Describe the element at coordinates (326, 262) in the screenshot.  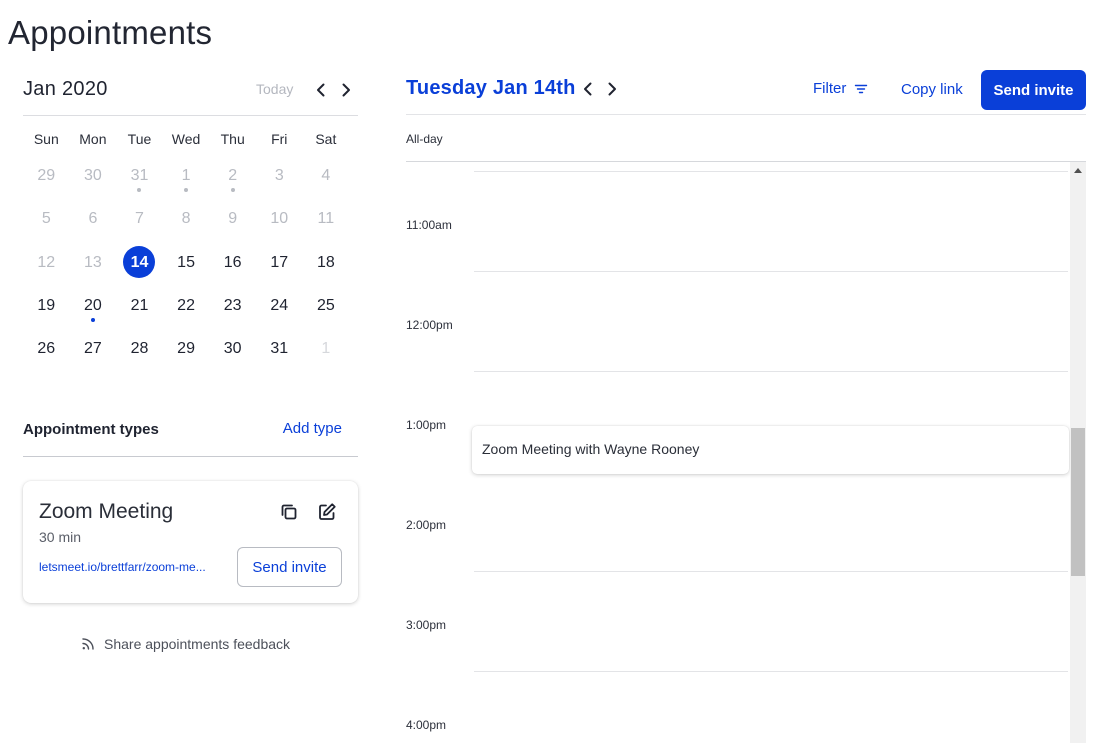
I see `calendar-day: 18` at that location.